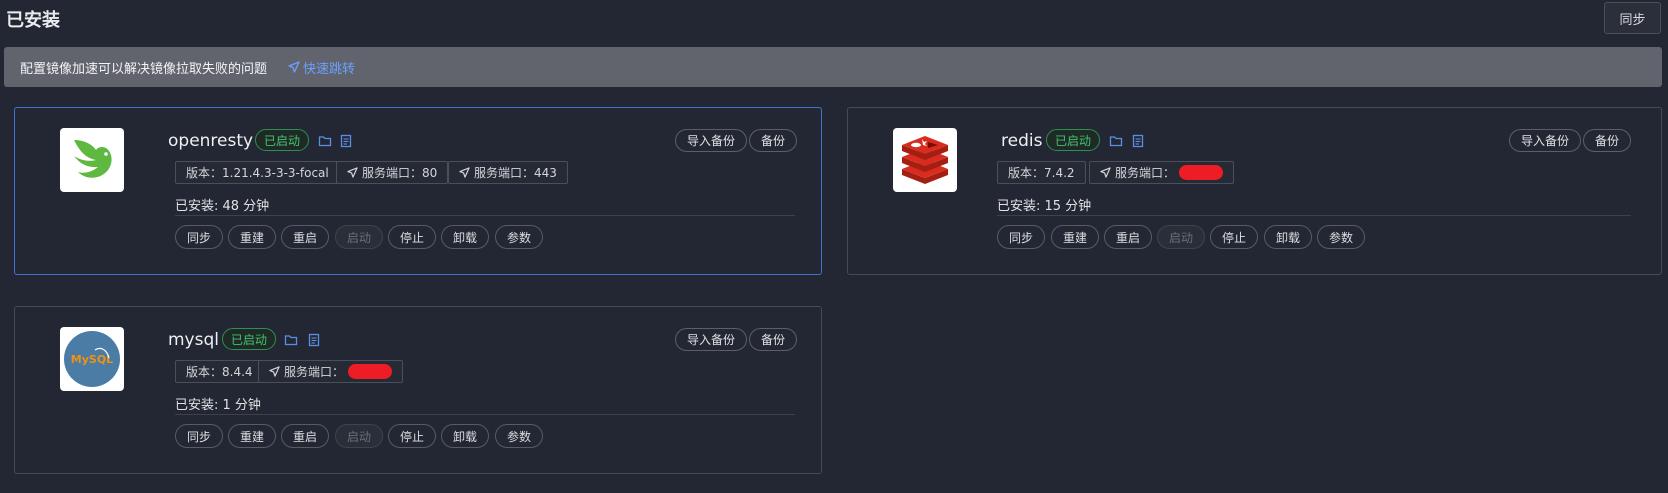  What do you see at coordinates (329, 69) in the screenshot?
I see `quick-jump-label: 快速跳转` at bounding box center [329, 69].